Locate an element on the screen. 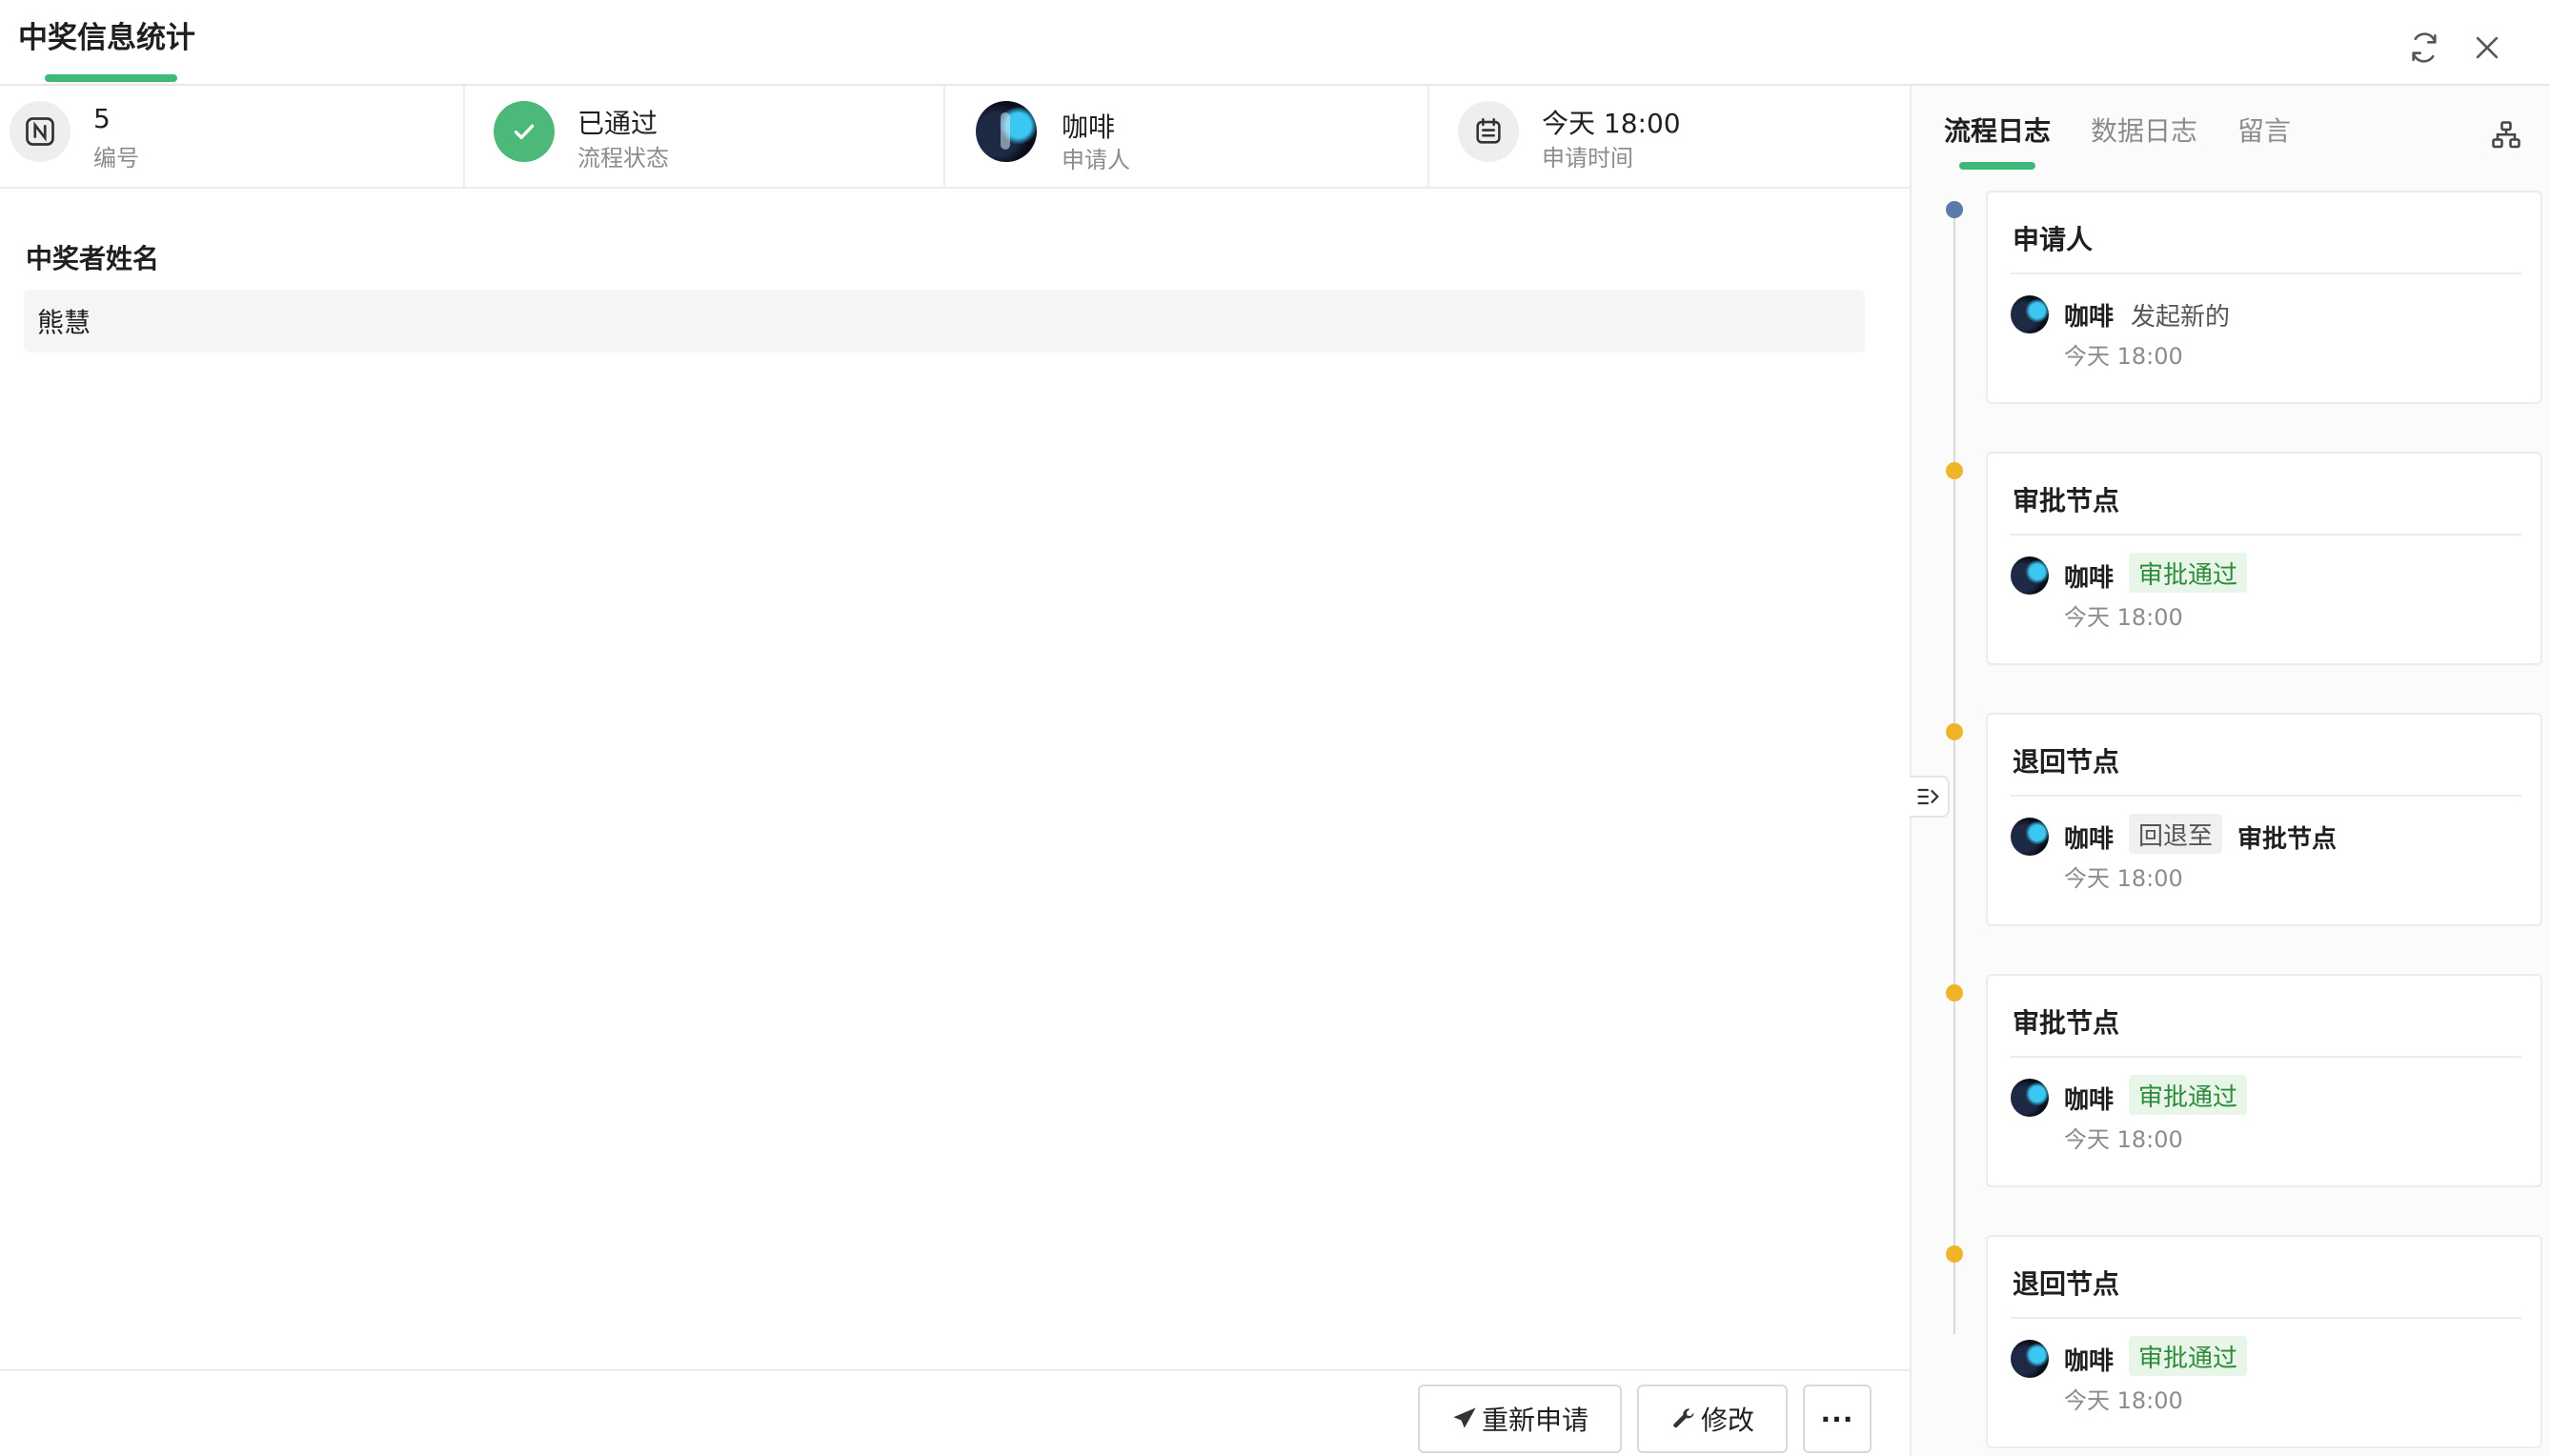 This screenshot has width=2550, height=1456. status-value: 已通过 is located at coordinates (617, 123).